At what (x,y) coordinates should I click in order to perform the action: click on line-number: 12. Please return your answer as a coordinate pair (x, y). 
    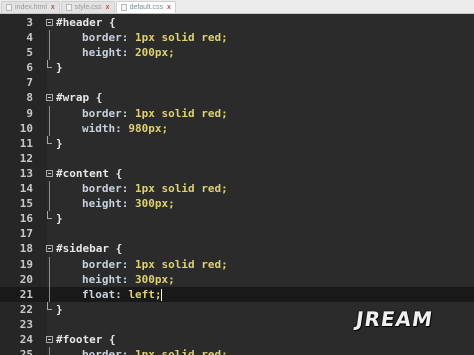
    Looking at the image, I should click on (26, 158).